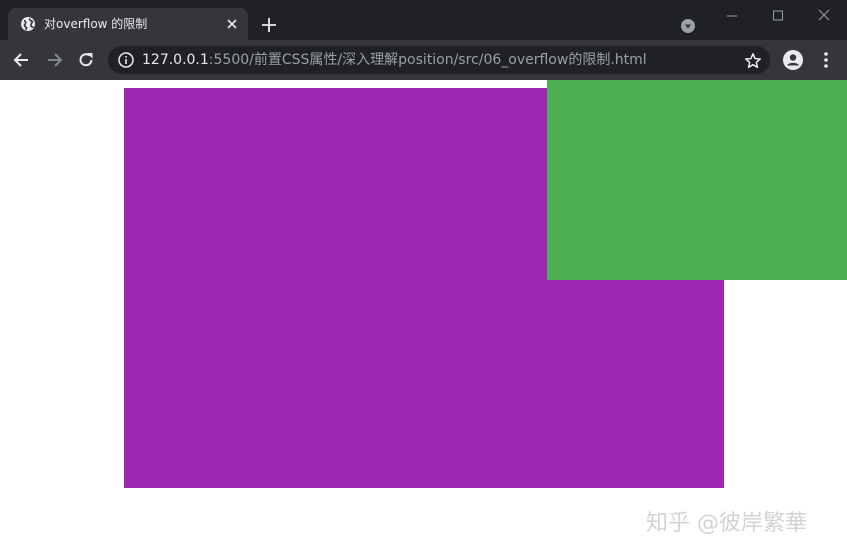 The width and height of the screenshot is (847, 559). I want to click on forward-arrow-icon, so click(54, 60).